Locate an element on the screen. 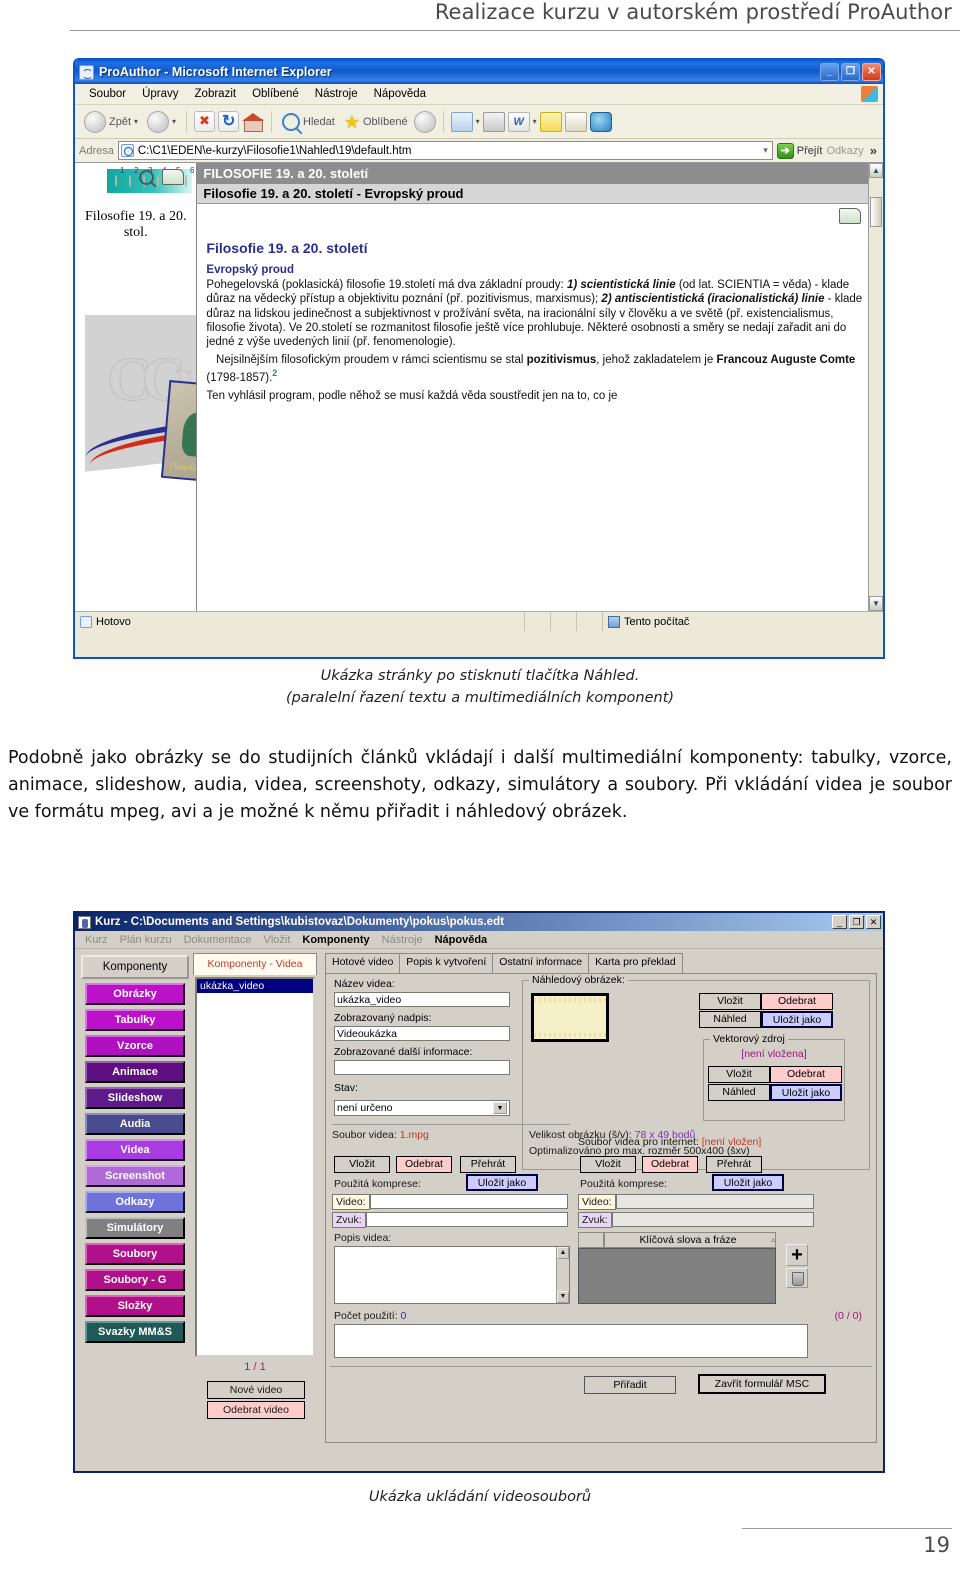  component-button-slozky: Složky is located at coordinates (135, 1306).